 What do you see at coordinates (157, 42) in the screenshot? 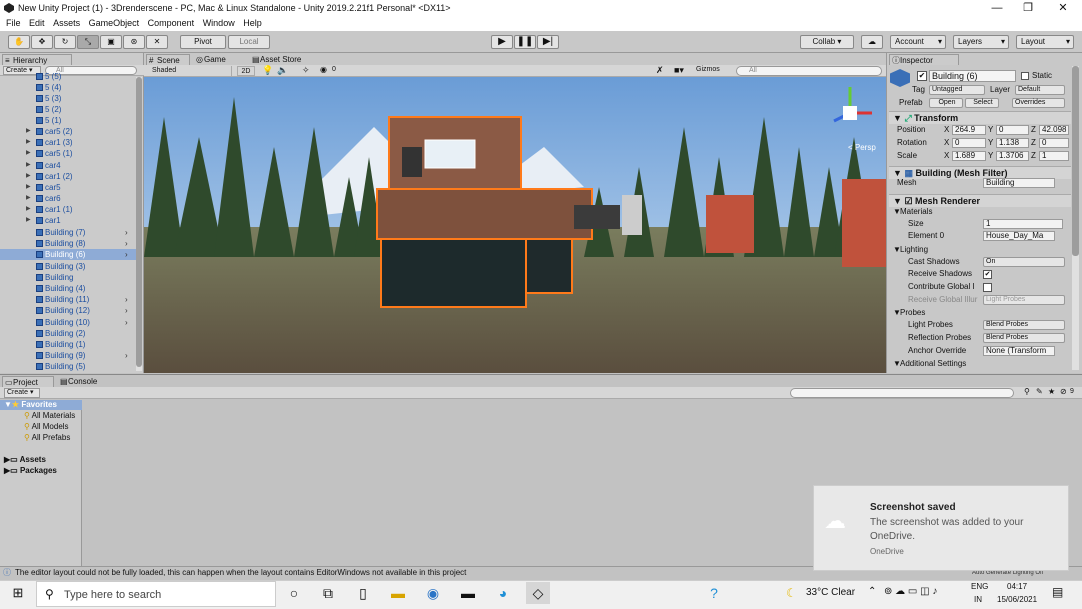
I see `custom-tool-button: ✕` at bounding box center [157, 42].